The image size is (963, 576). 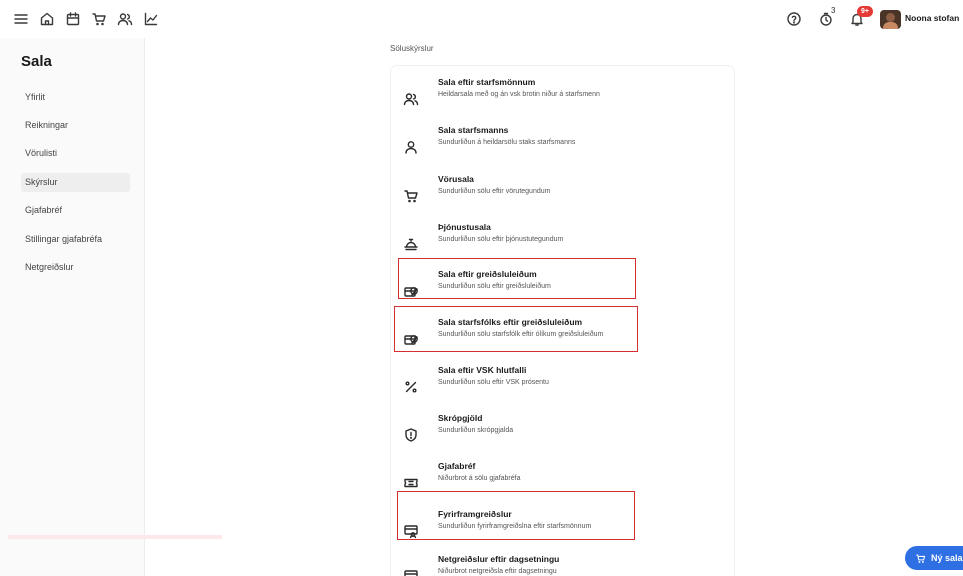 What do you see at coordinates (75, 97) in the screenshot?
I see `sidebar-item-yfirlit: Yfirlit` at bounding box center [75, 97].